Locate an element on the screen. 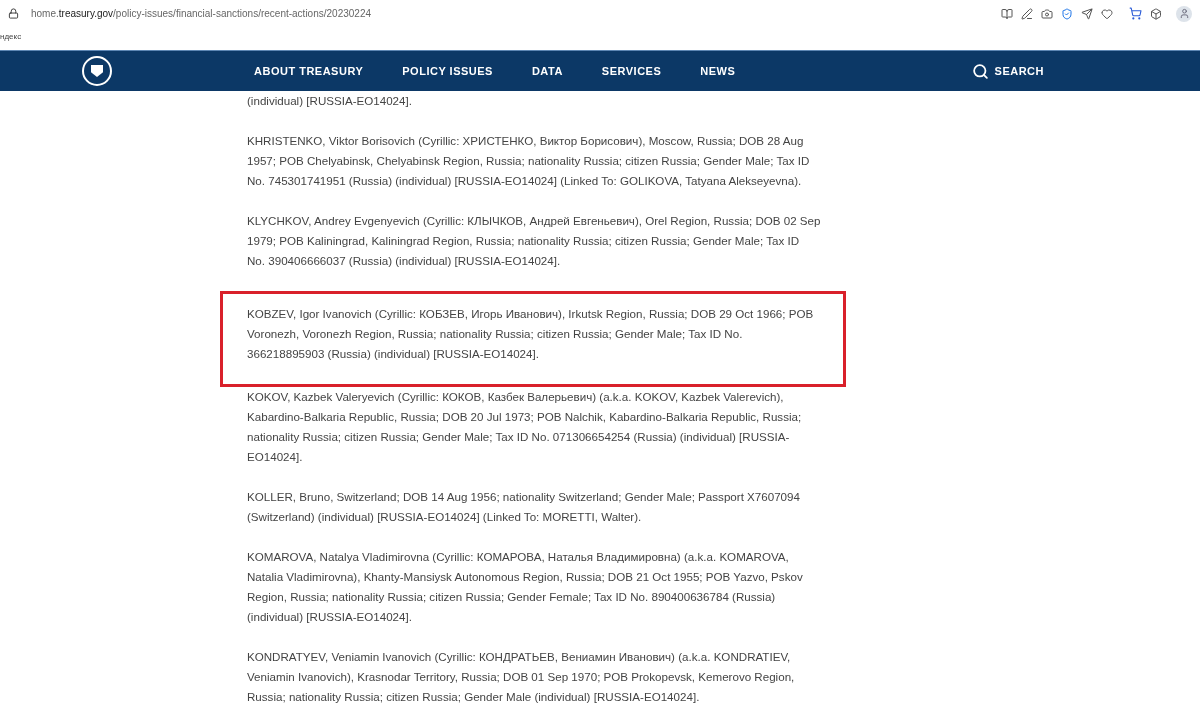  heart-icon is located at coordinates (1107, 13).